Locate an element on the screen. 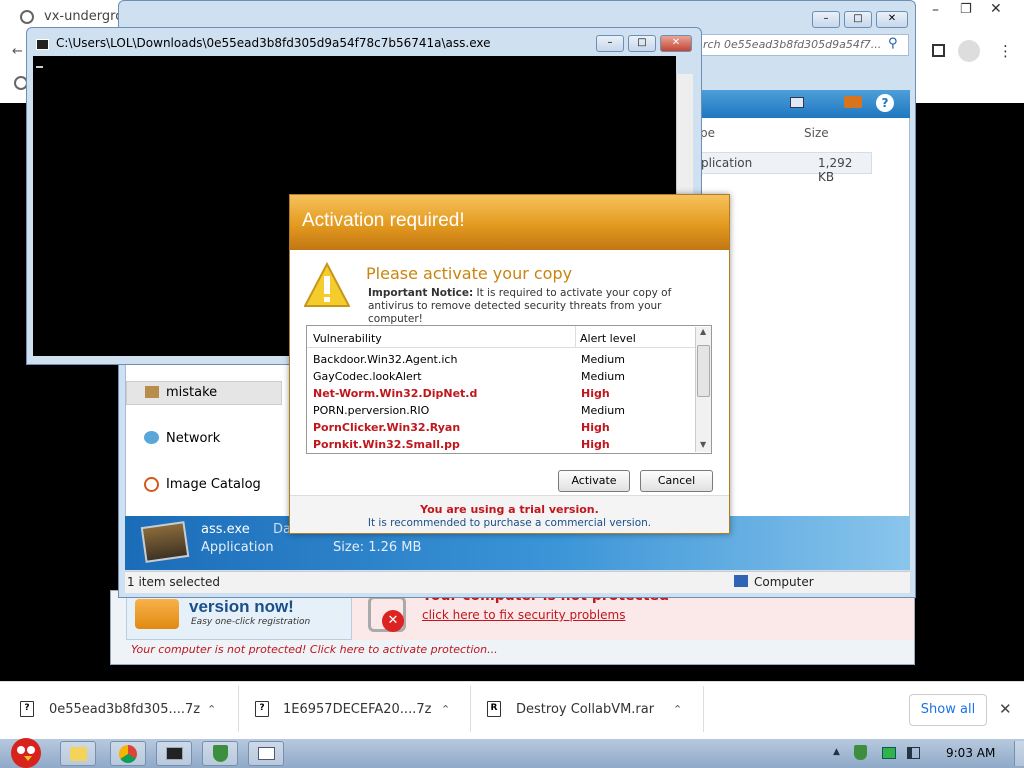 This screenshot has width=1024, height=768. explorer-maximize-button: □ is located at coordinates (858, 19).